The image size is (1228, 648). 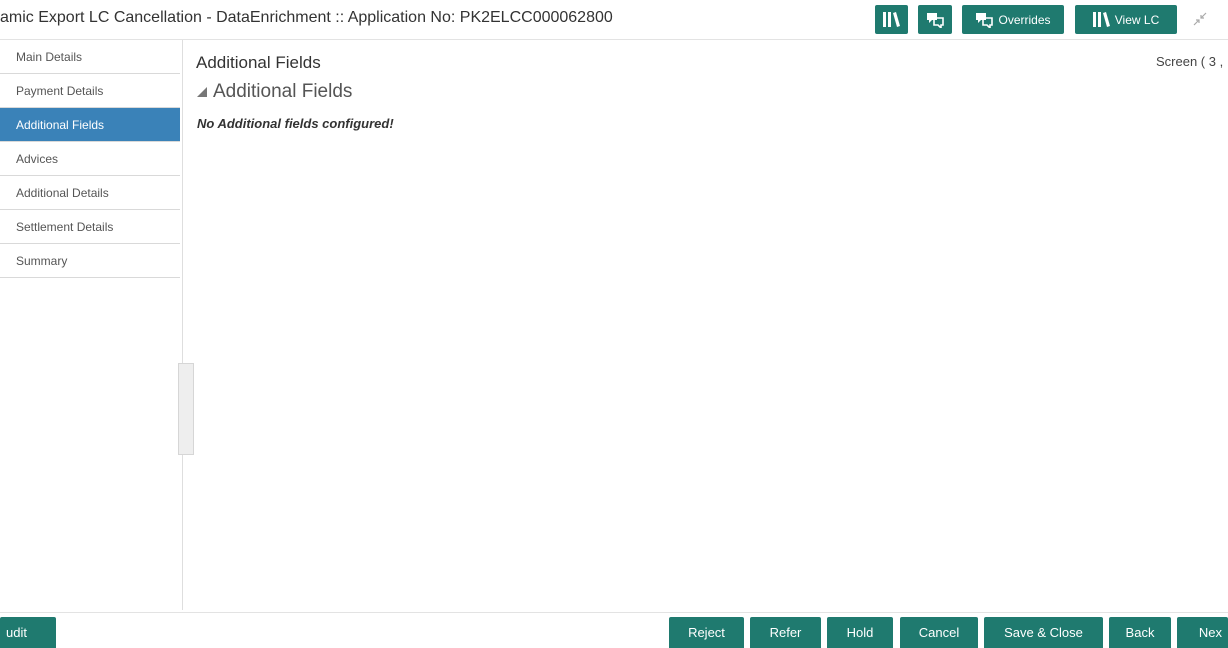 I want to click on sidebar-resize-handle, so click(x=186, y=409).